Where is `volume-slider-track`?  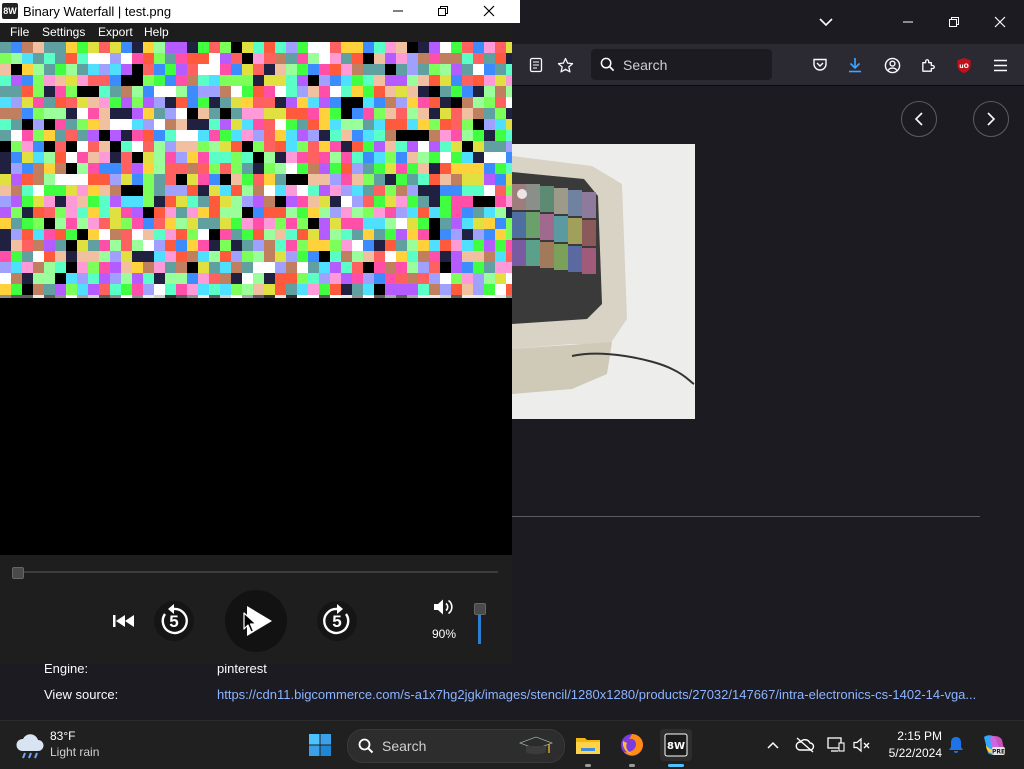 volume-slider-track is located at coordinates (479, 628).